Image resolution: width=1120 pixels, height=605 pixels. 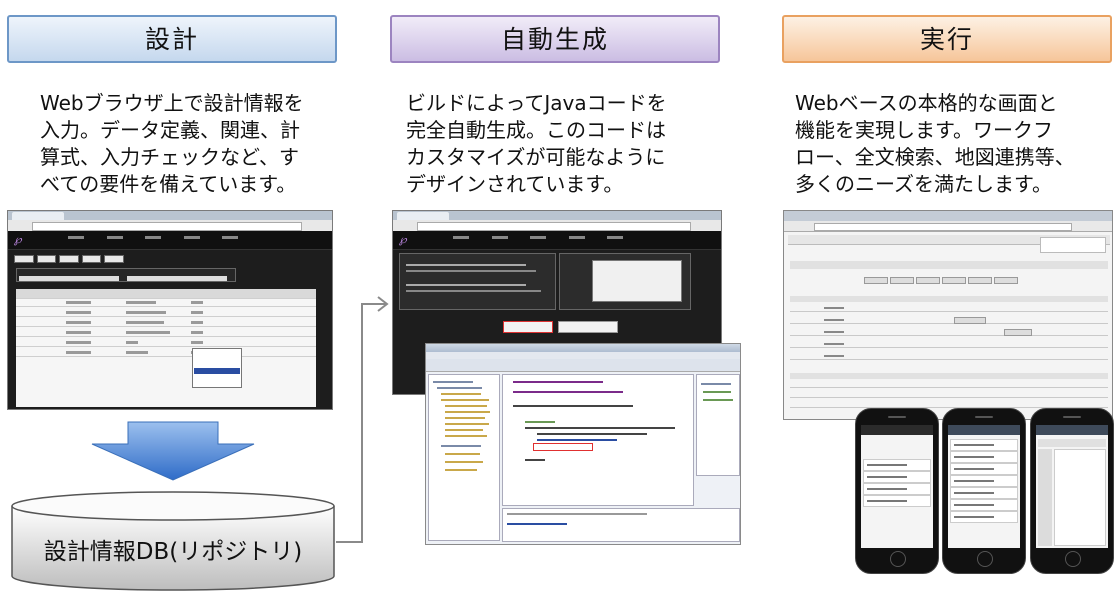 I want to click on execute-desc-line: 機能を実現します。ワークフ, so click(x=924, y=130).